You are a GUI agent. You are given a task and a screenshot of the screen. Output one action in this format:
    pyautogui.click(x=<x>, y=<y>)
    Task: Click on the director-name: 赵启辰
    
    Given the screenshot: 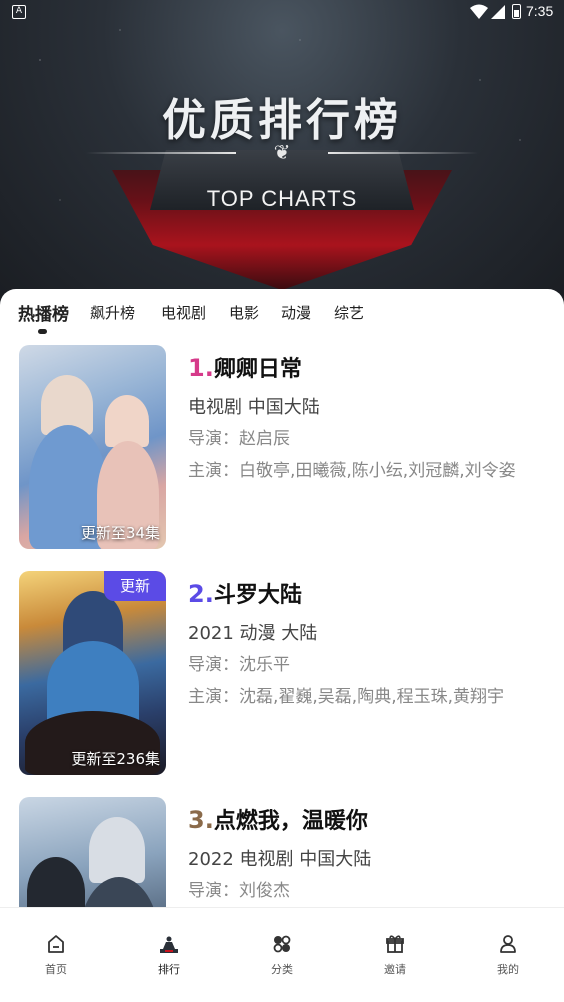 What is the action you would take?
    pyautogui.click(x=264, y=439)
    